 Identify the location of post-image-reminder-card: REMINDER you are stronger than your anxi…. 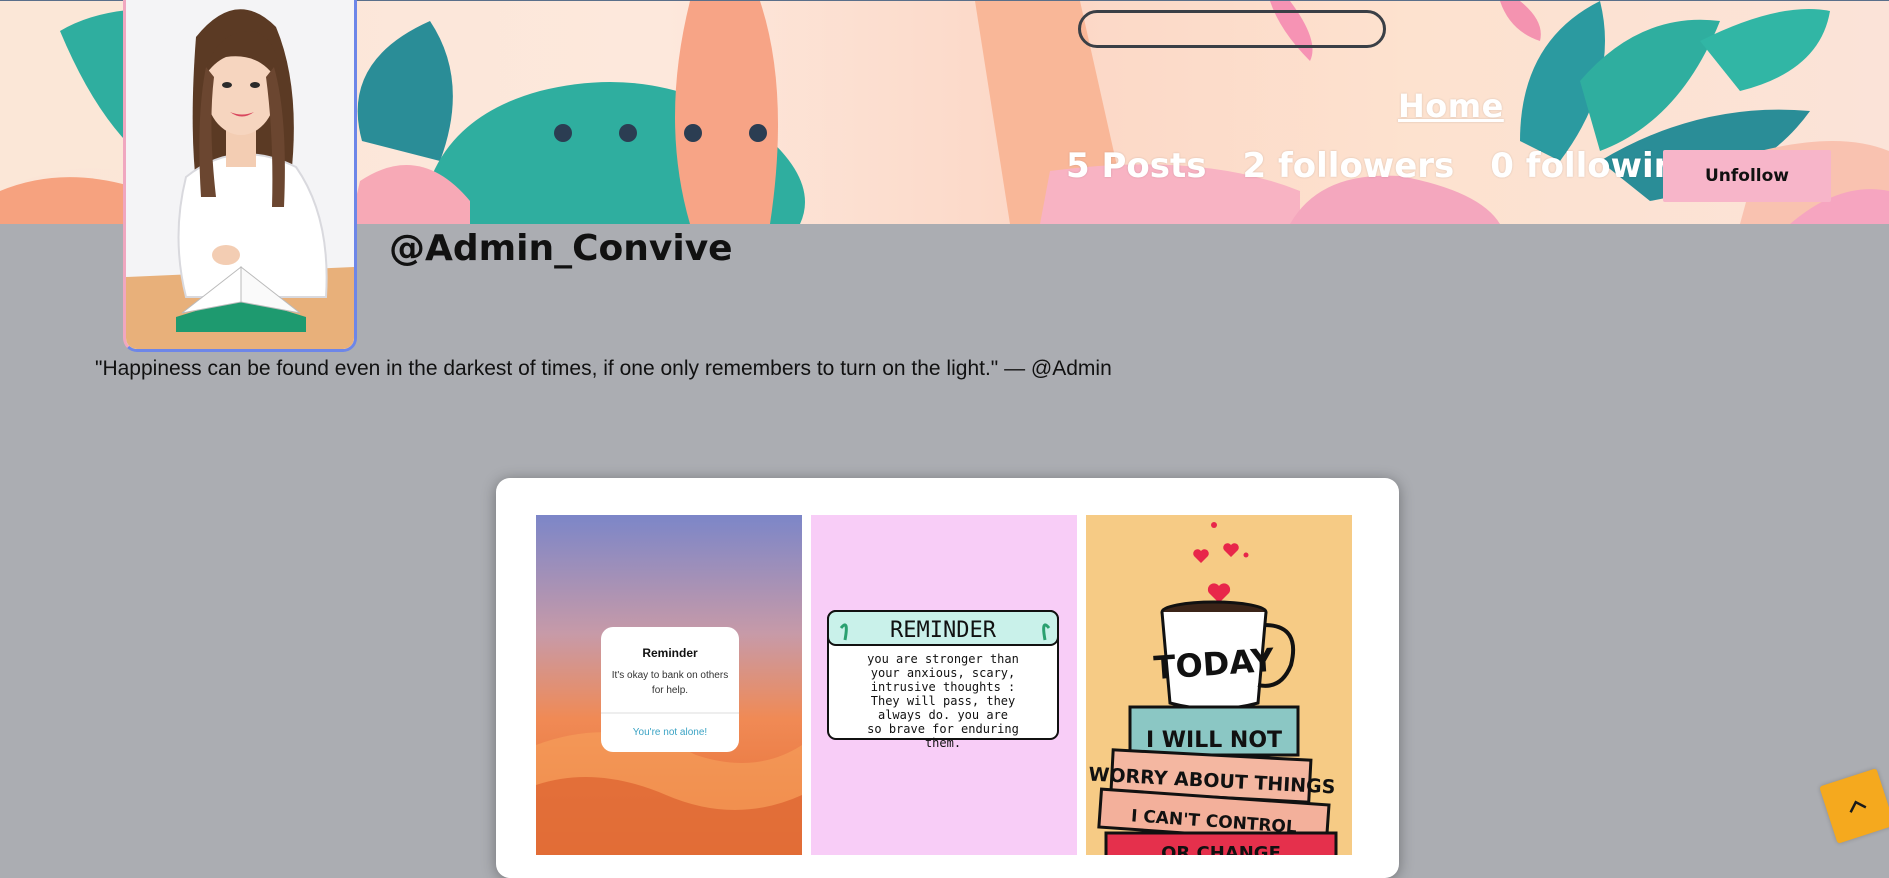
(944, 685).